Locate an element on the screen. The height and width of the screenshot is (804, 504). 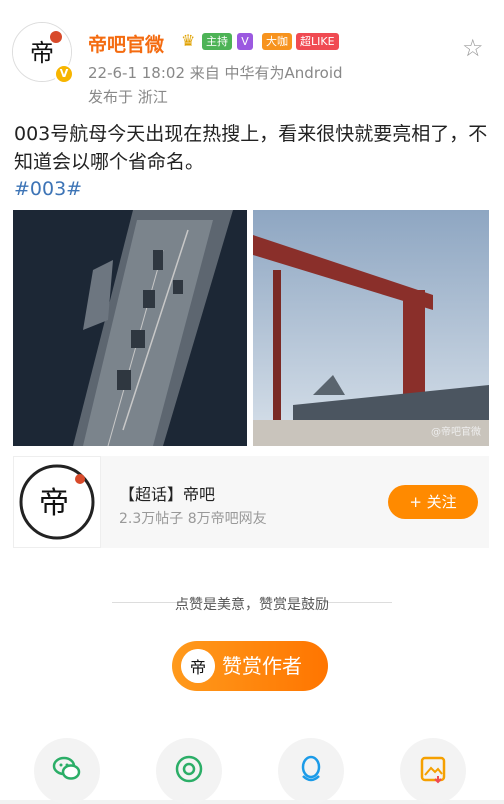
reward-avatar: 帝 is located at coordinates (198, 666).